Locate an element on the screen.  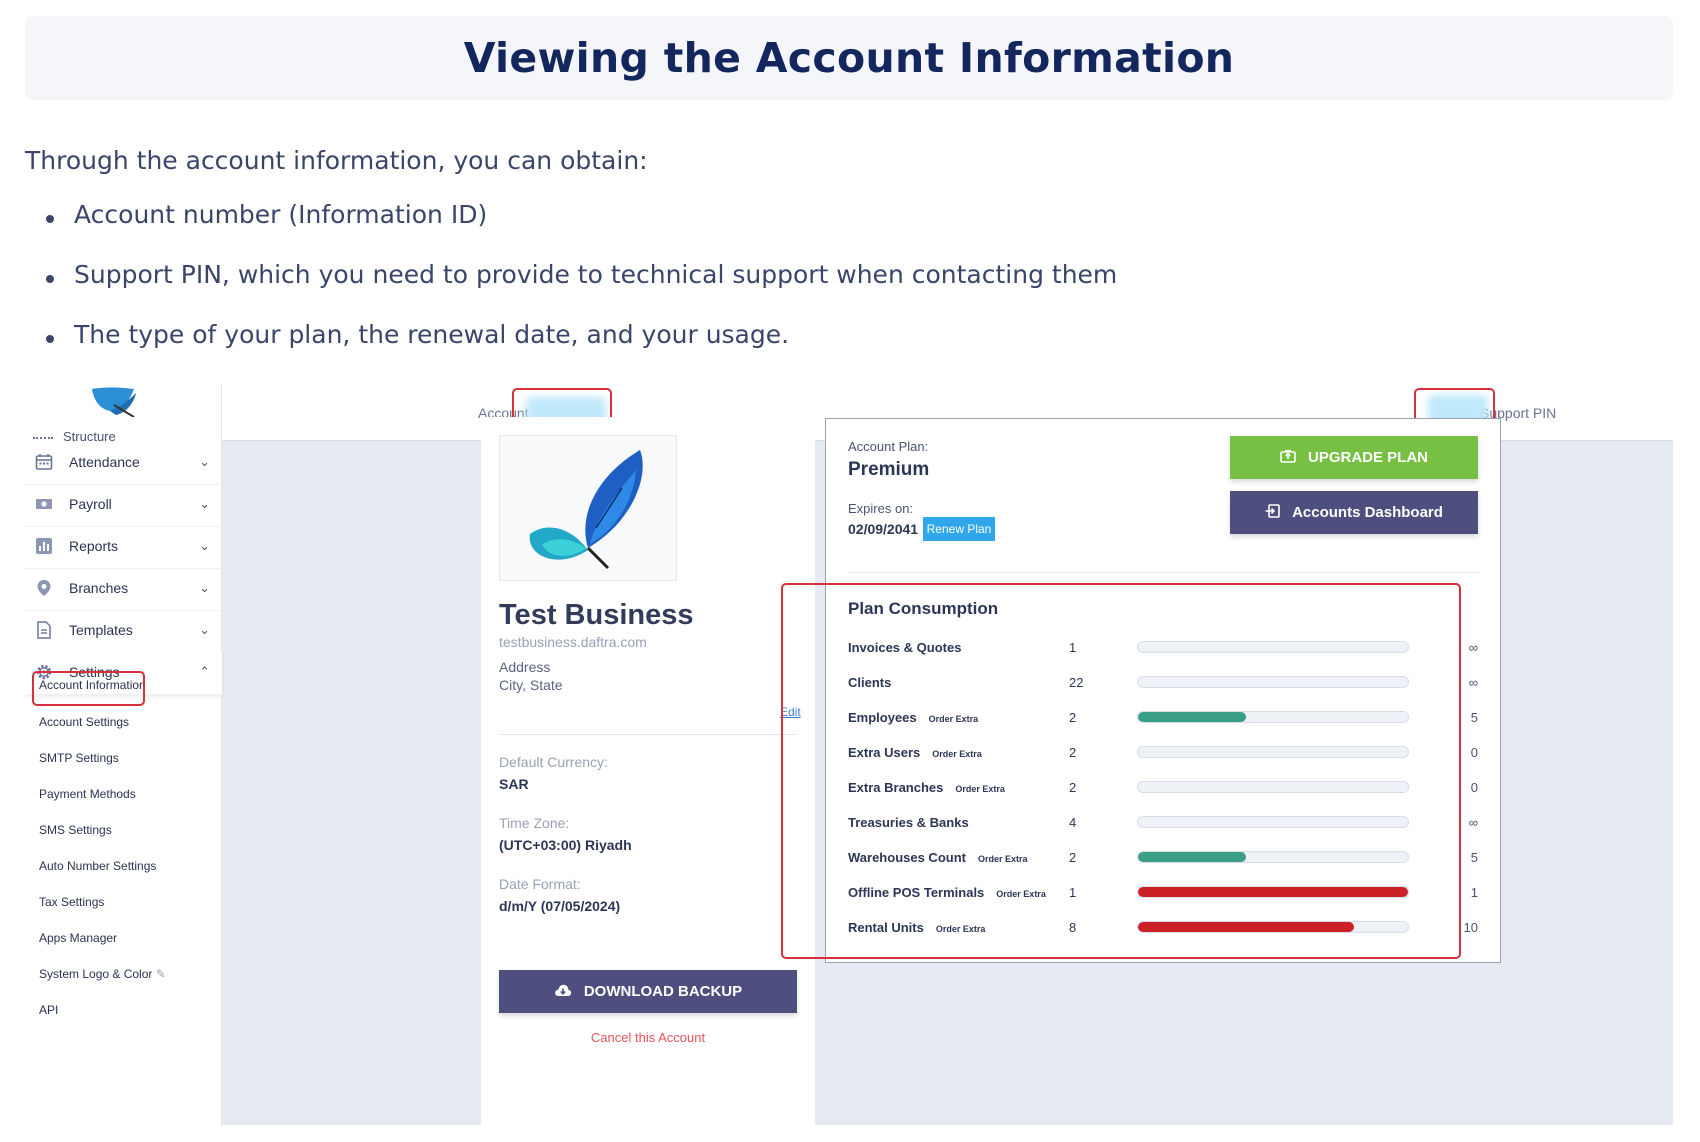
bar-chart-icon is located at coordinates (44, 546).